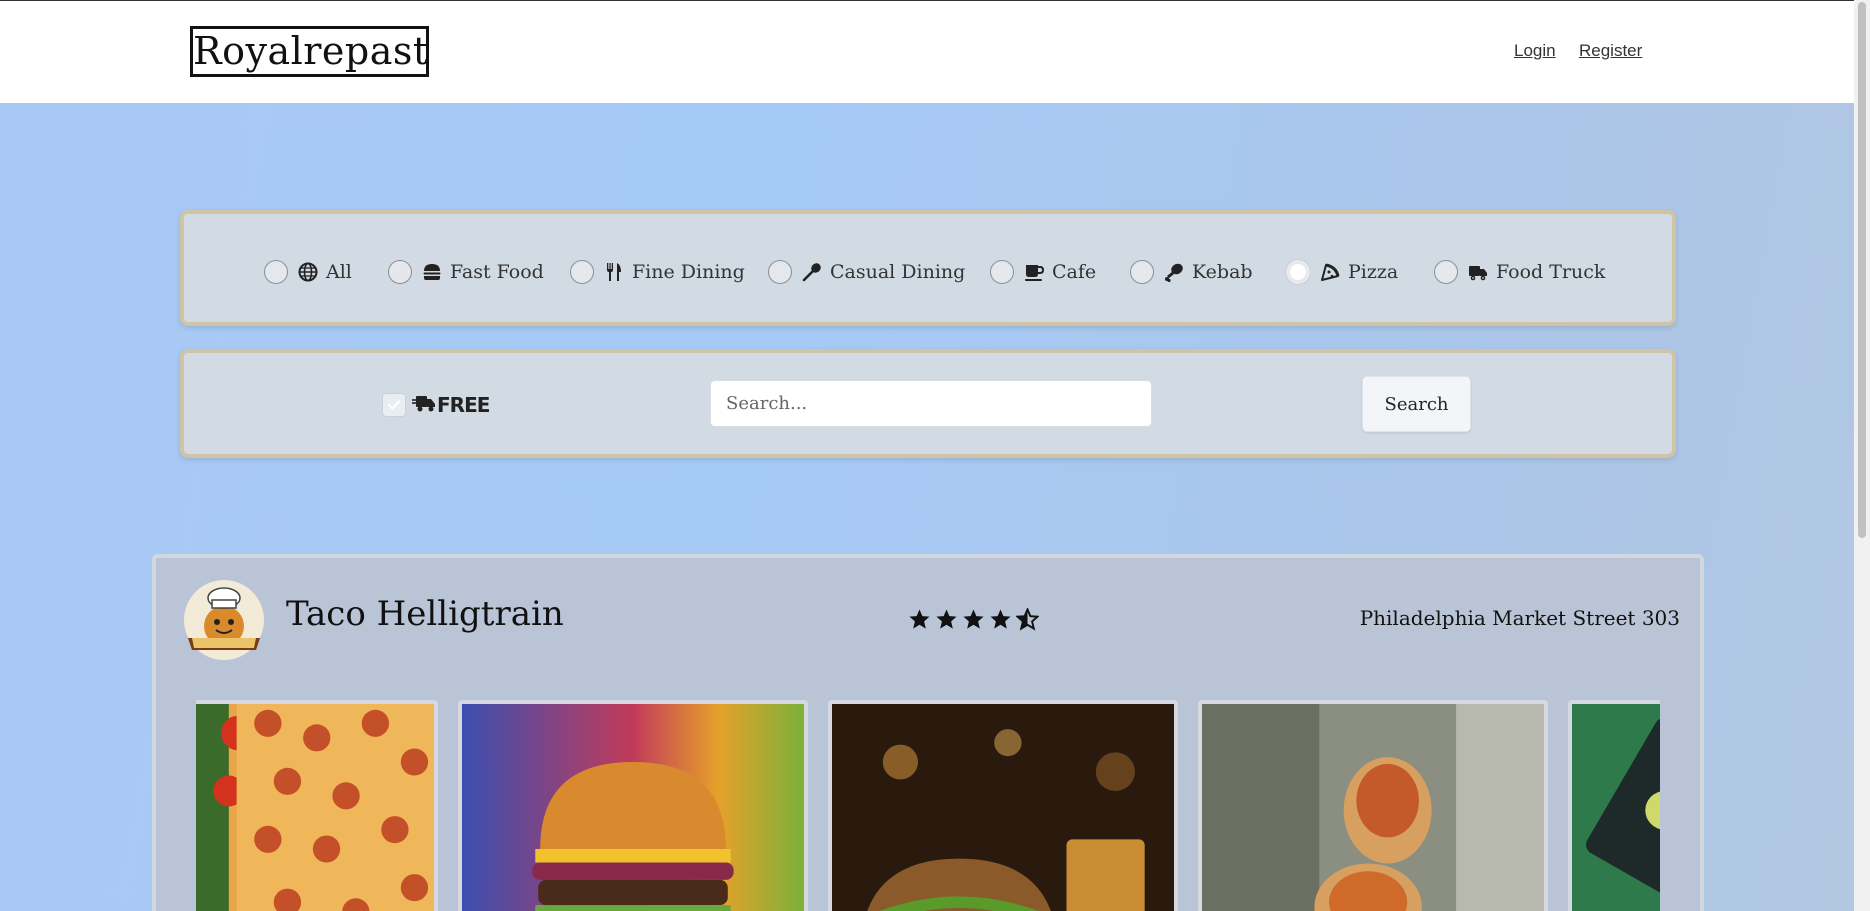  I want to click on free-delivery-label: FREE, so click(463, 405).